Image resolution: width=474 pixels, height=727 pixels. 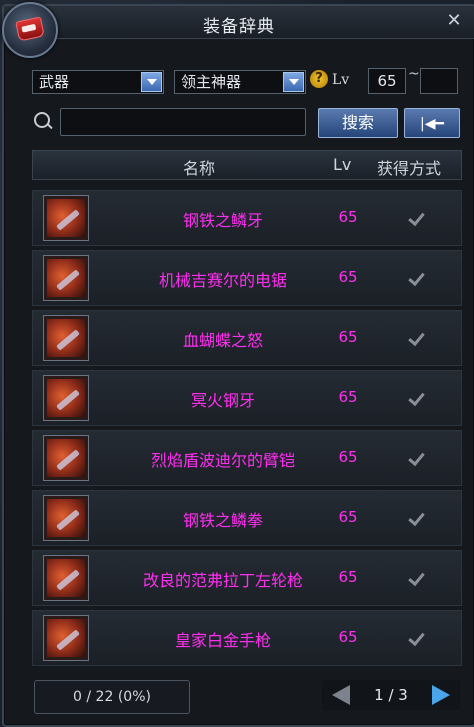 I want to click on back-icon: |◀━, so click(x=432, y=124).